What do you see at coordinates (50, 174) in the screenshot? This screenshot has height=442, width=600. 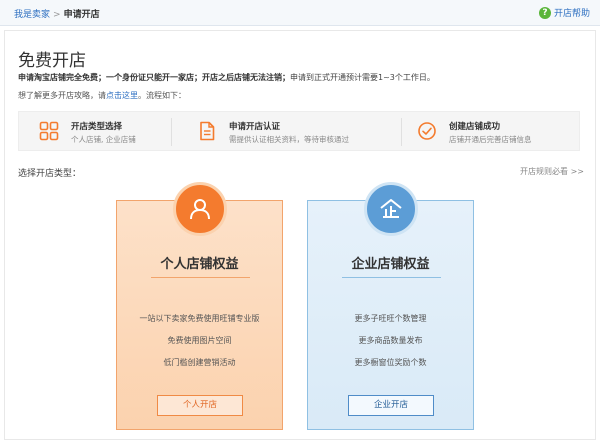 I see `choose-type-label: 选择开店类型：` at bounding box center [50, 174].